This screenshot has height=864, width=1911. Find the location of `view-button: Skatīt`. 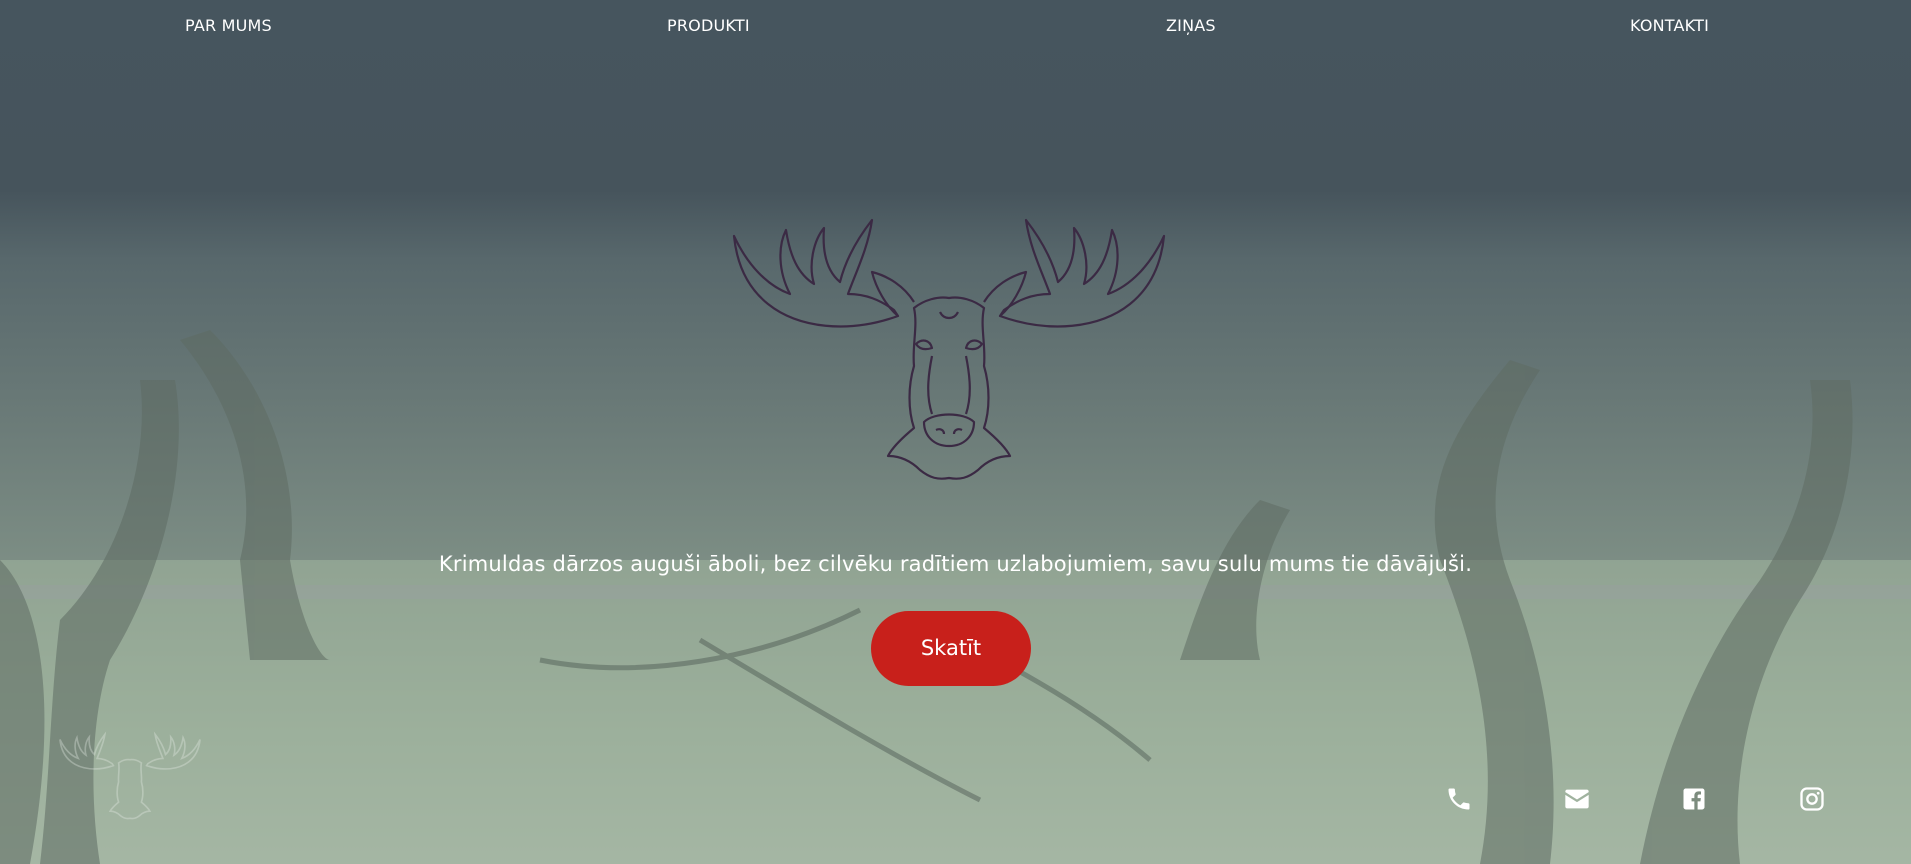

view-button: Skatīt is located at coordinates (951, 648).